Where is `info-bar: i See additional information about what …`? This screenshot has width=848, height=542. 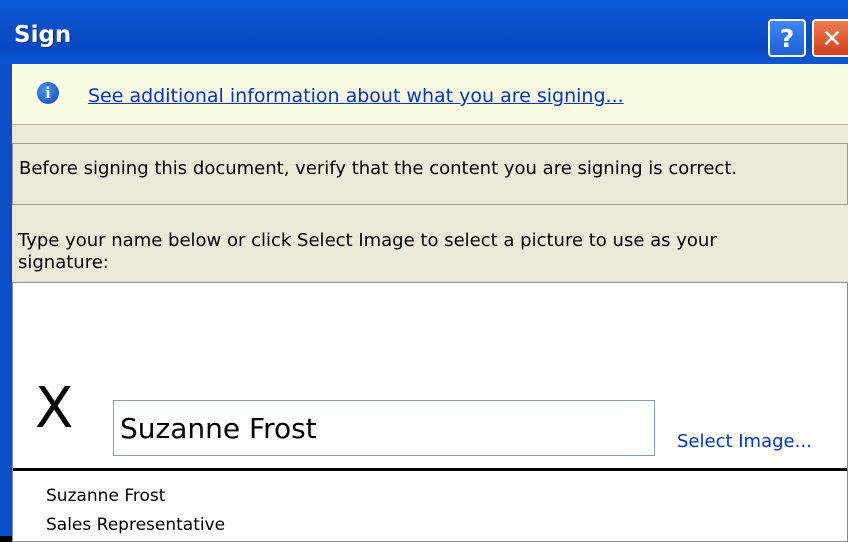
info-bar: i See additional information about what … is located at coordinates (430, 94).